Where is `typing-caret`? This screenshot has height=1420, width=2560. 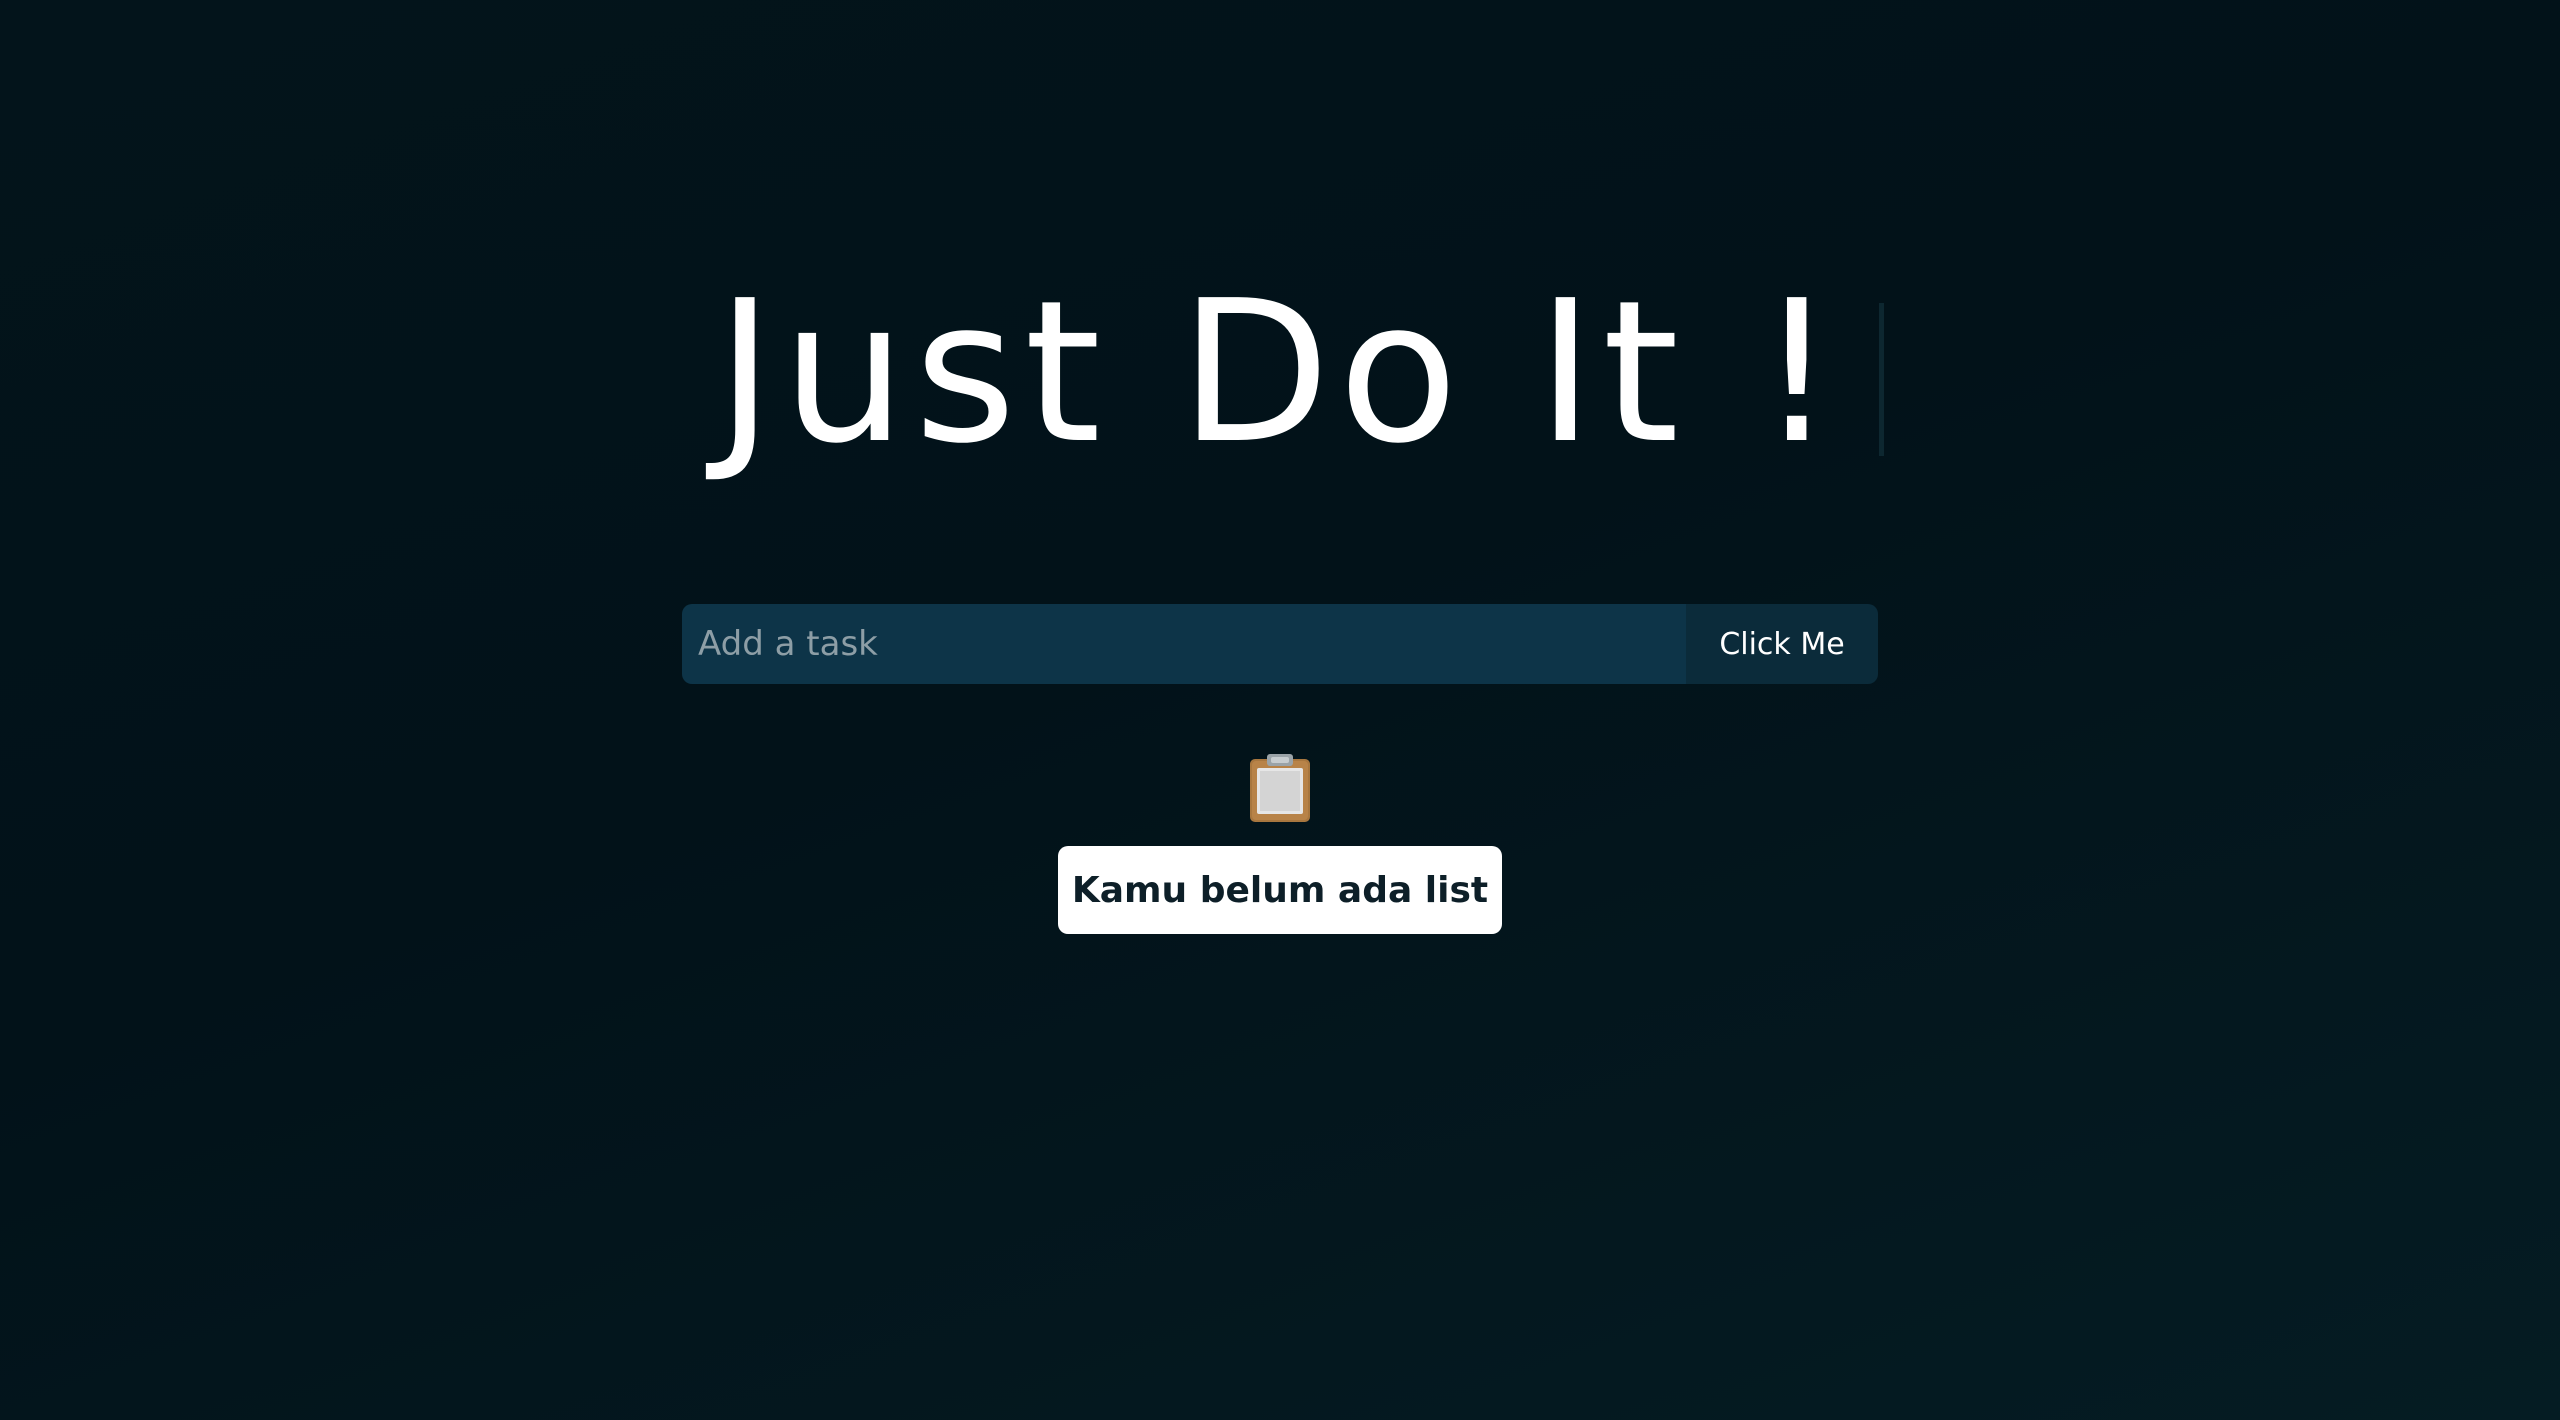
typing-caret is located at coordinates (1881, 379).